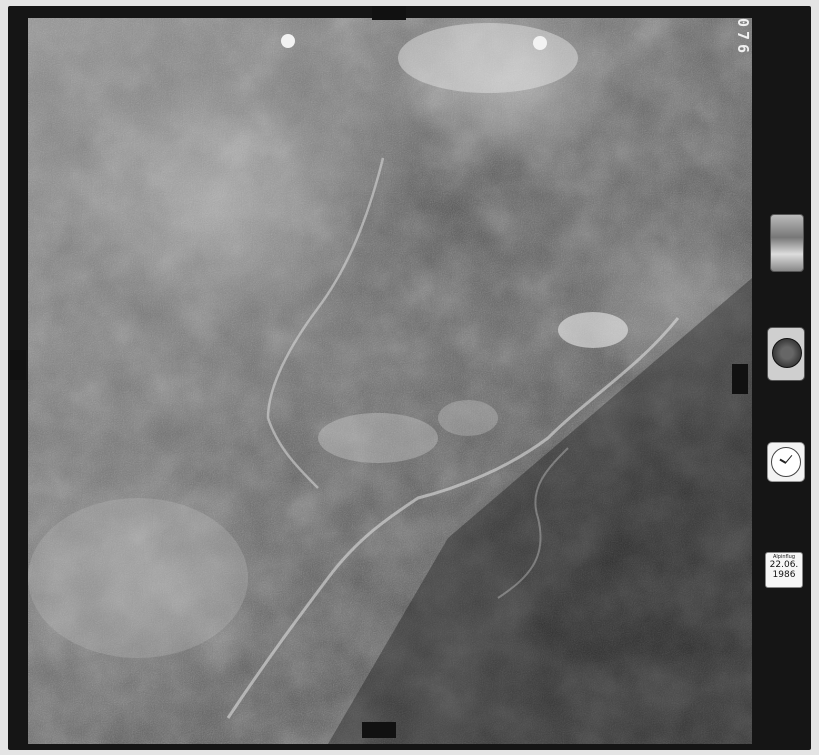  I want to click on date-card: Alpinflug 22.06. 1986, so click(784, 570).